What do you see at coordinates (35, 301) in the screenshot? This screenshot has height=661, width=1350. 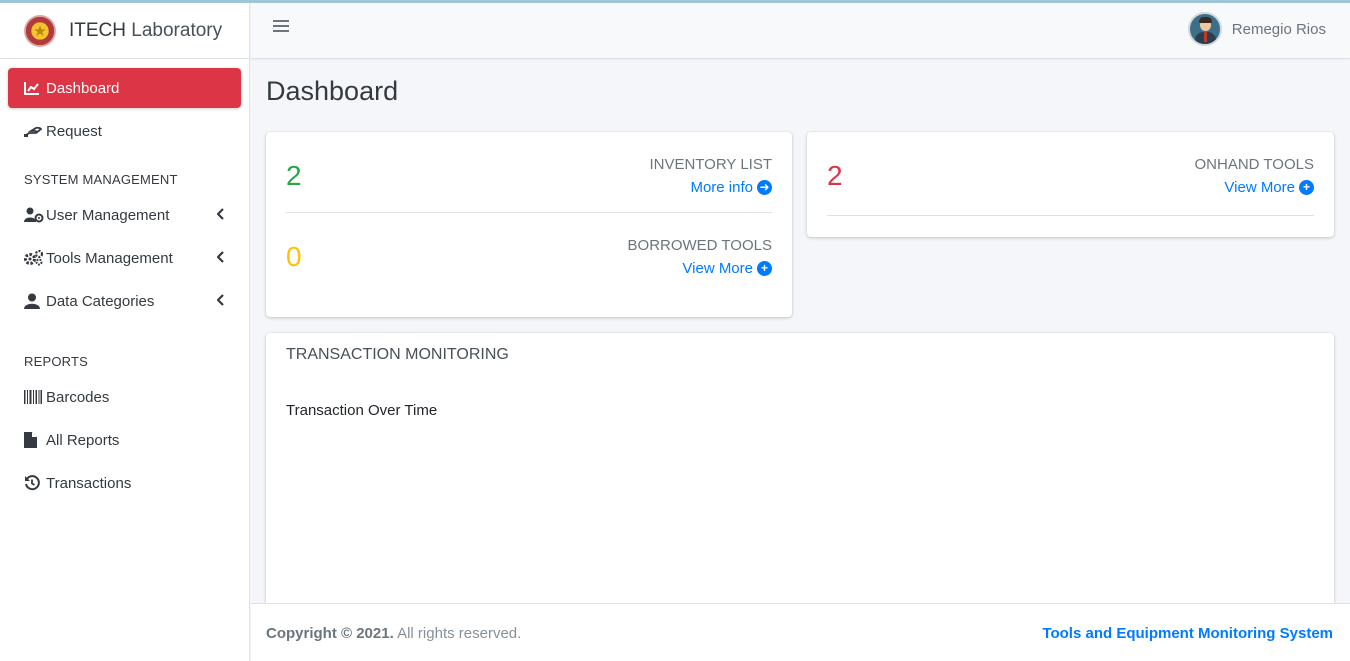 I see `user-icon` at bounding box center [35, 301].